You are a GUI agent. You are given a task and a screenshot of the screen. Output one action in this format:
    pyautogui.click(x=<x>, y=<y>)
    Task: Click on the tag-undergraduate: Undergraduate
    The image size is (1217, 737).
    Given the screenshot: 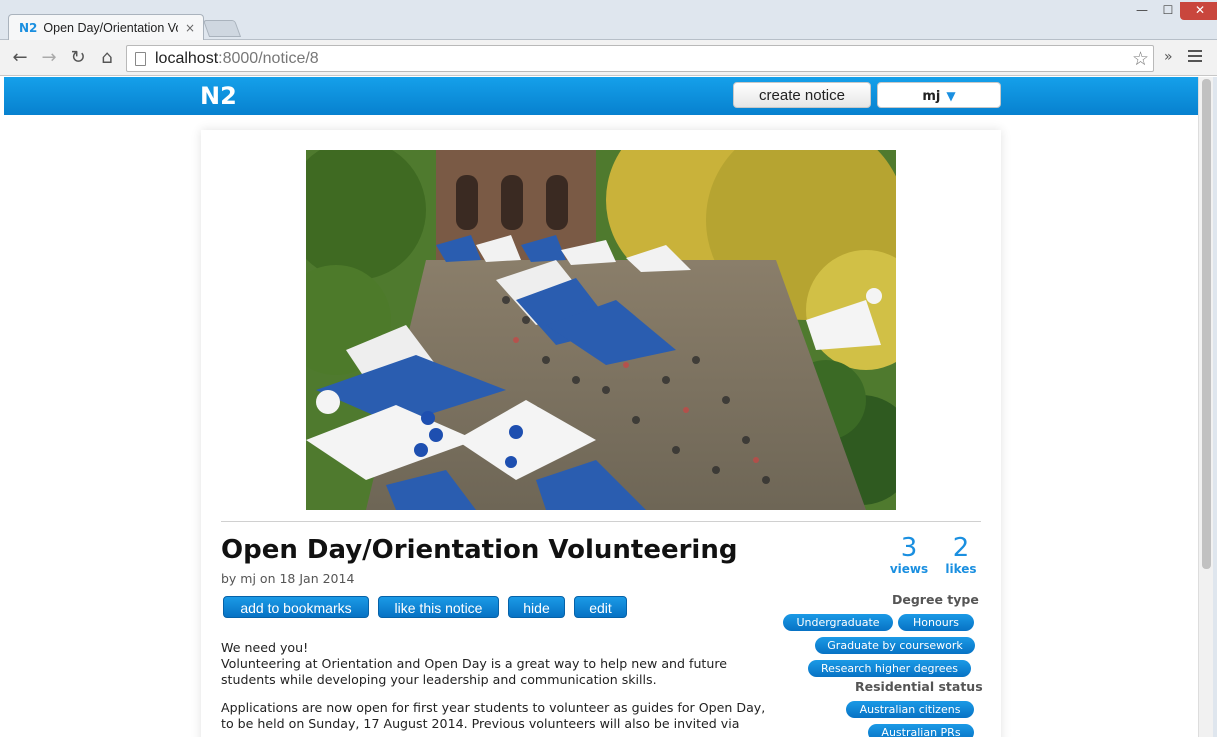 What is the action you would take?
    pyautogui.click(x=838, y=622)
    